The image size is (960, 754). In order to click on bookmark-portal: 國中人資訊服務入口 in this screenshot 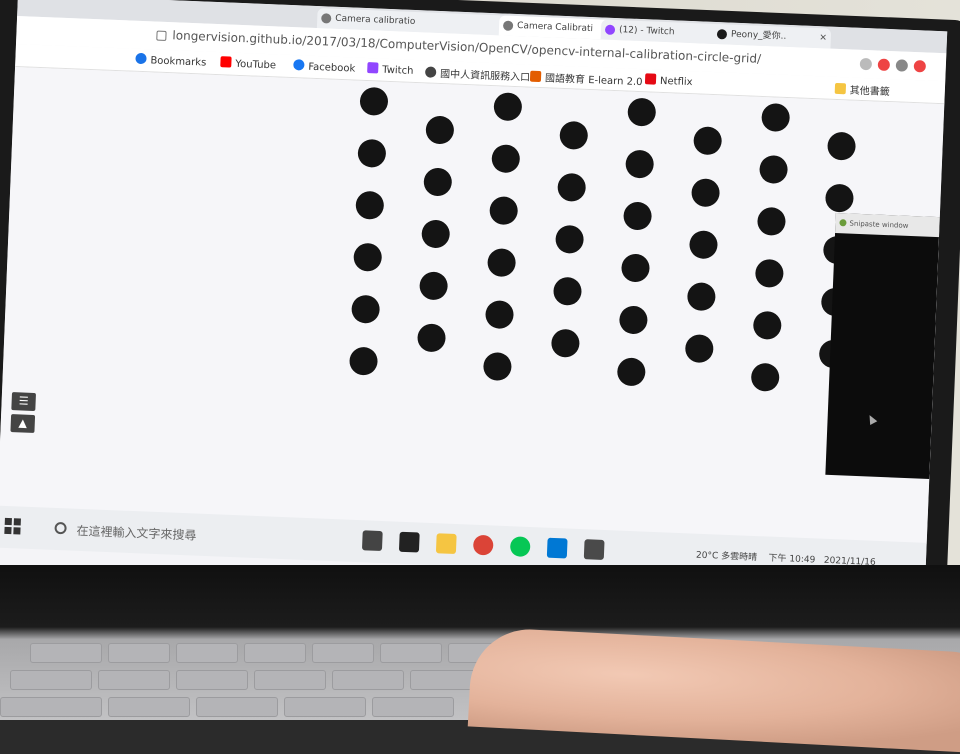, I will do `click(477, 74)`.